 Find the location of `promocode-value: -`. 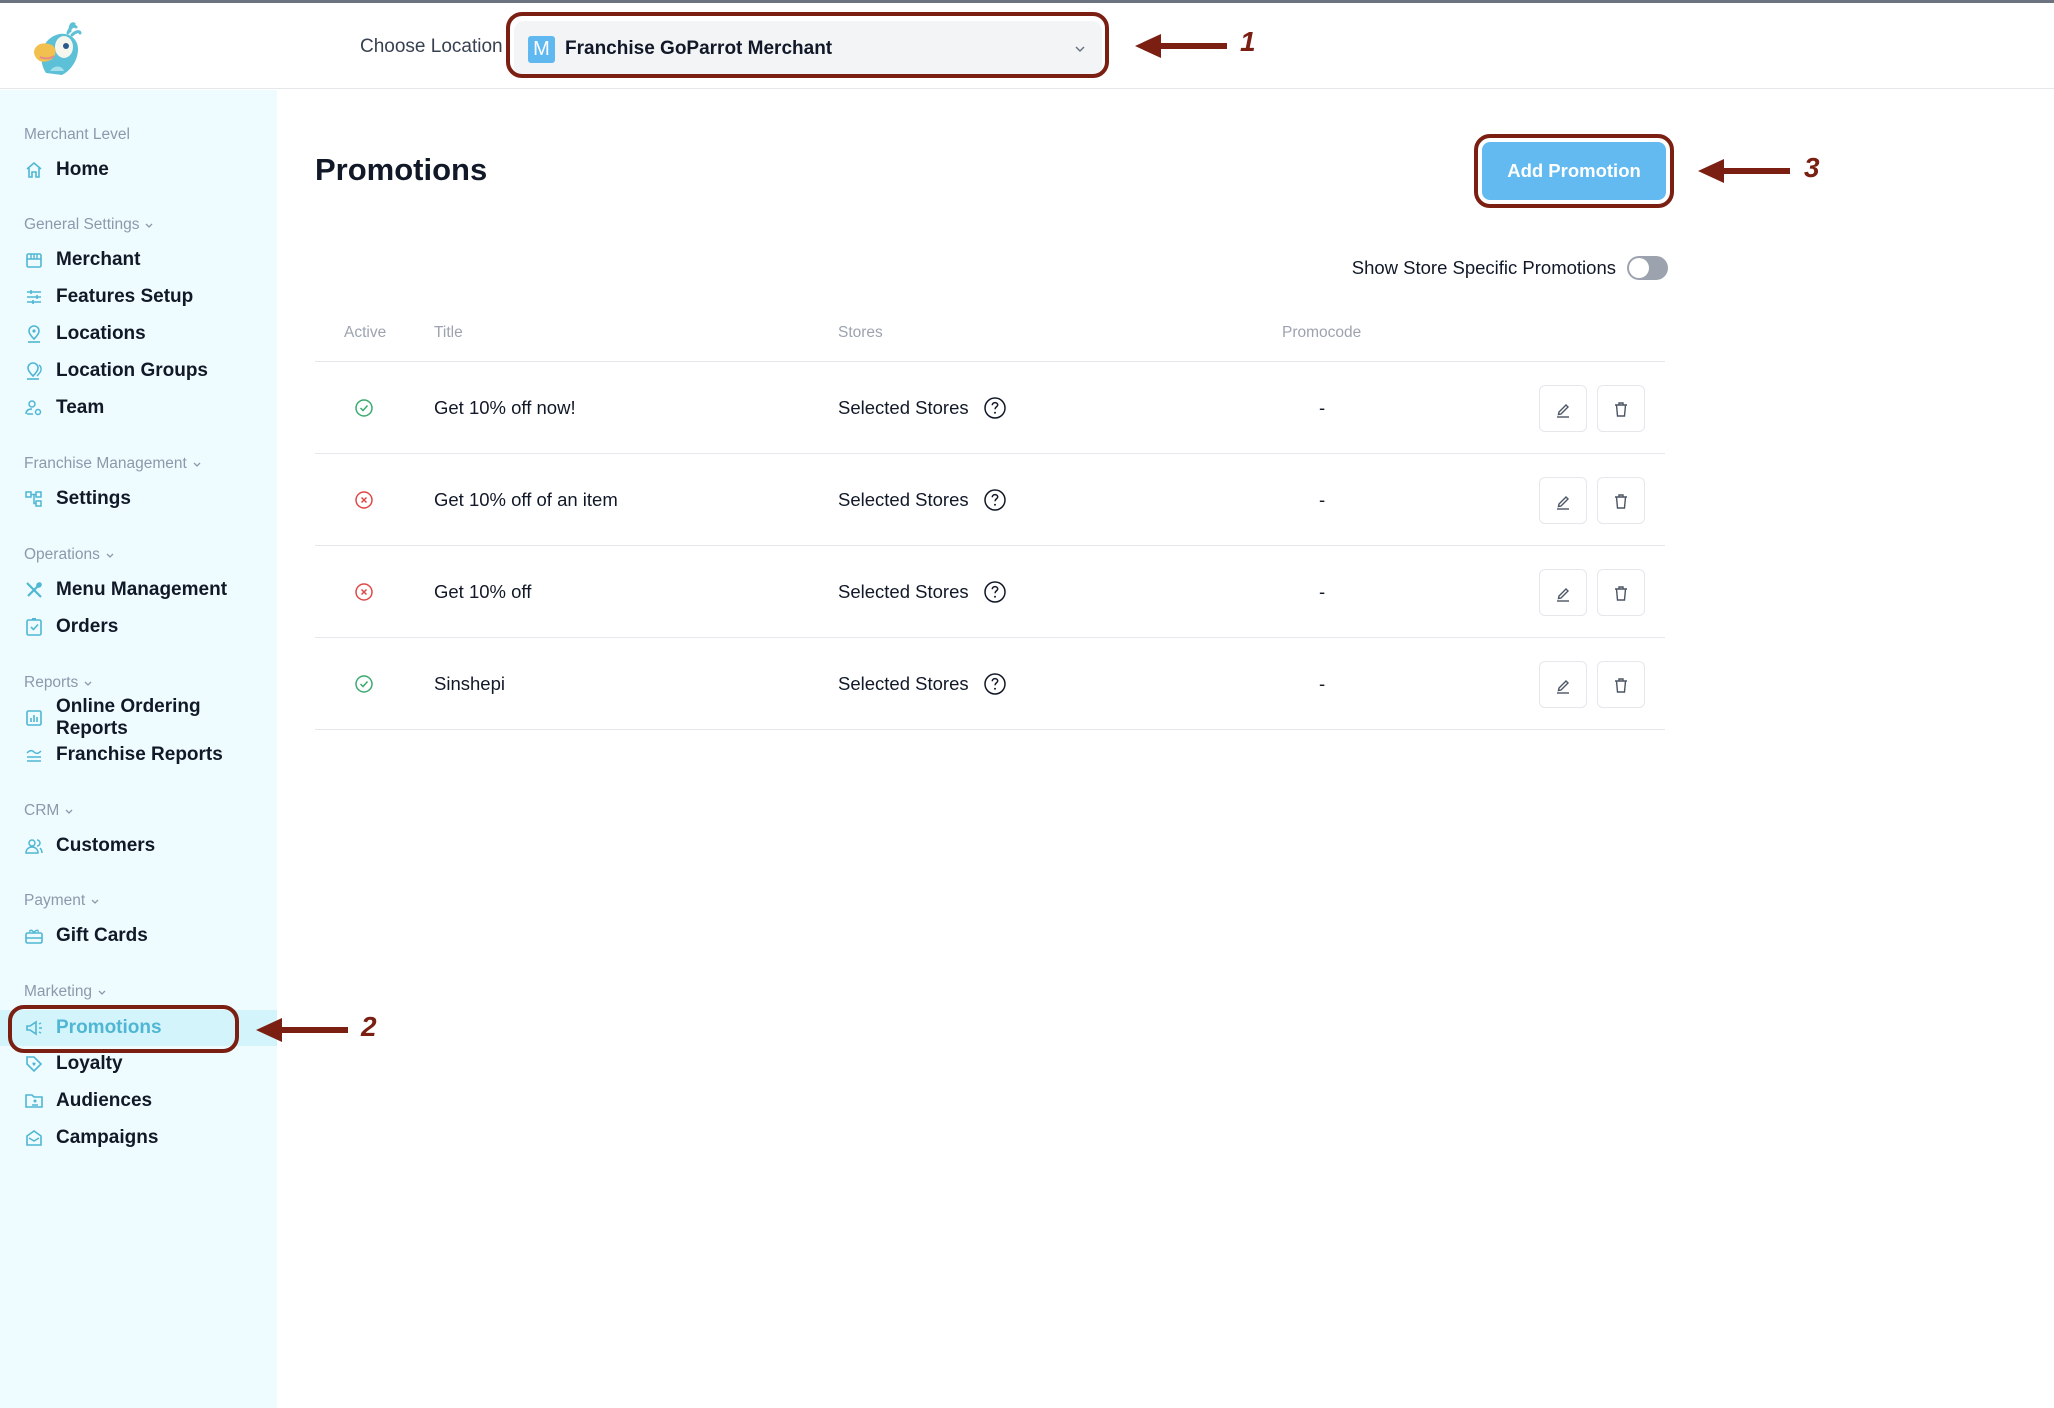

promocode-value: - is located at coordinates (1322, 407).